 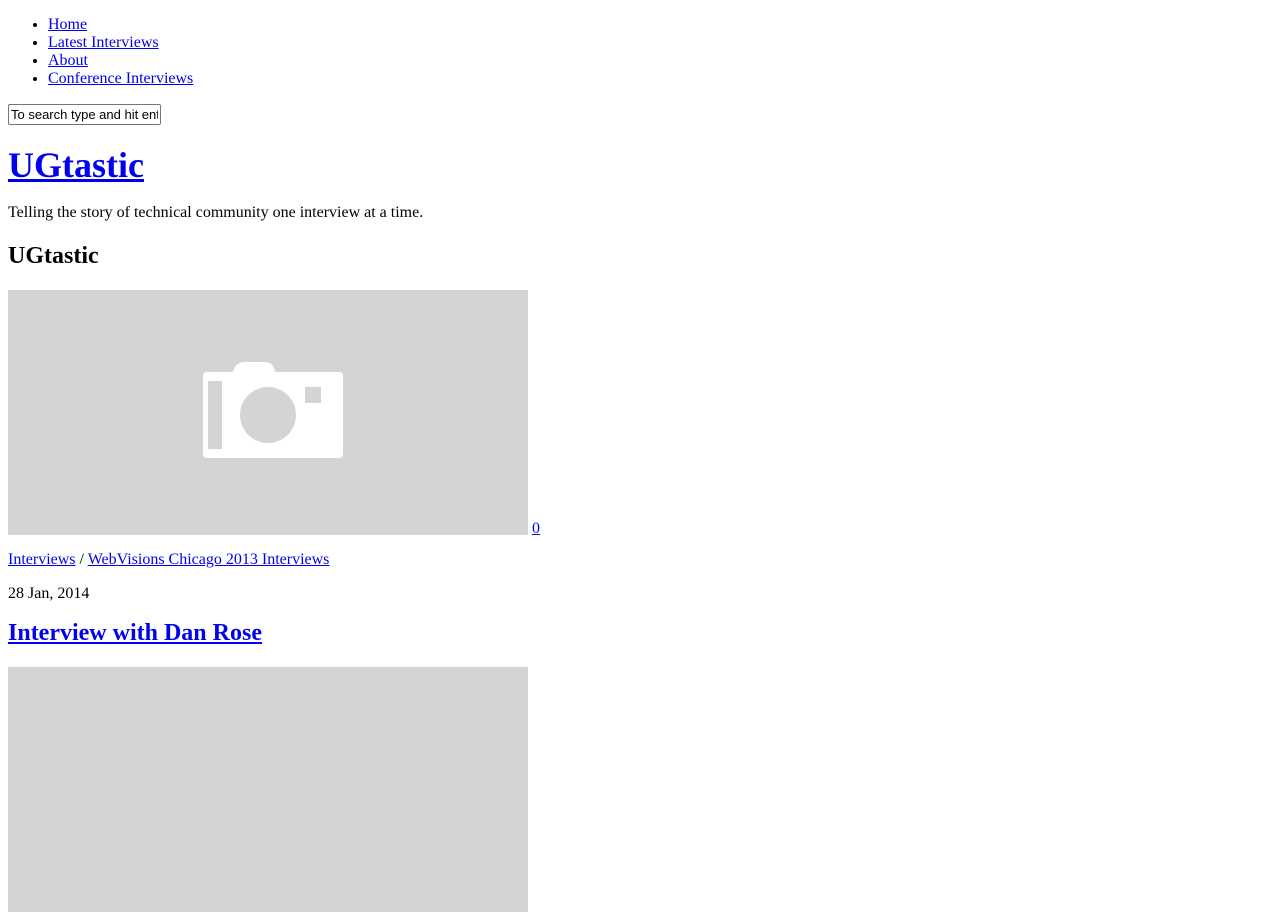 I want to click on post-title-link: Interview with Dan Rose, so click(x=135, y=633).